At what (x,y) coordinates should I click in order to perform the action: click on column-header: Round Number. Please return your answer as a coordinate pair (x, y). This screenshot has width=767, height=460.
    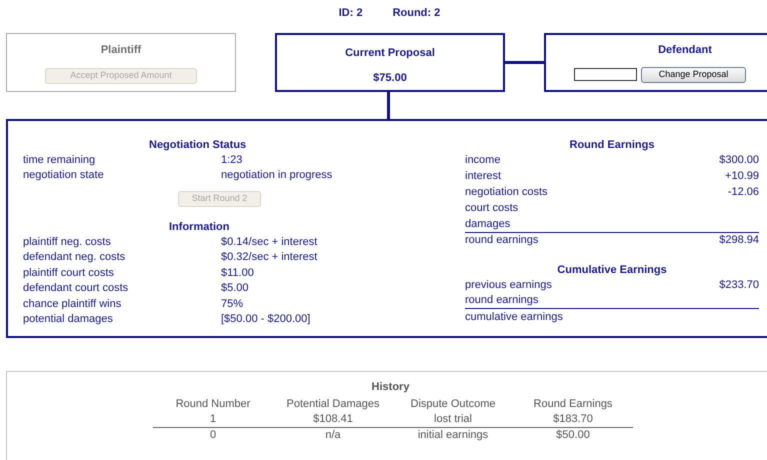
    Looking at the image, I should click on (213, 404).